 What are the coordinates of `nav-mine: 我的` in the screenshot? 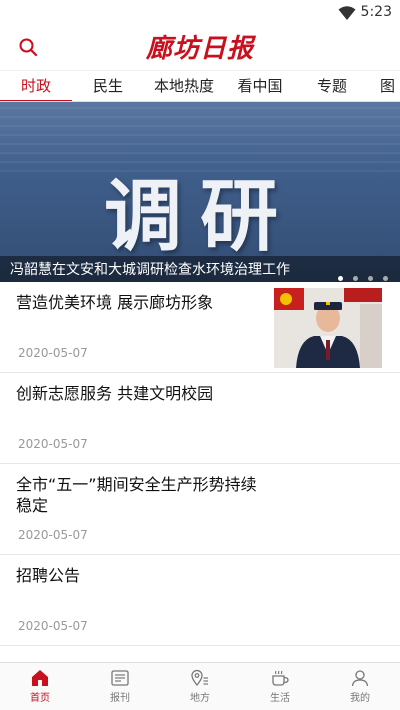 It's located at (360, 686).